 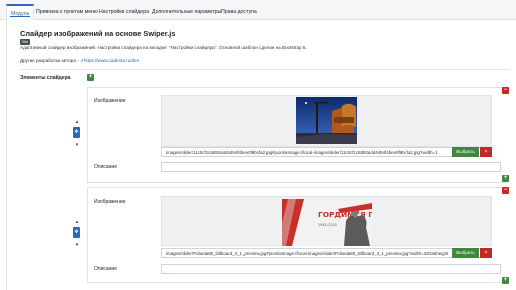 I want to click on author-label: Другие разработки автора -, so click(x=49, y=60).